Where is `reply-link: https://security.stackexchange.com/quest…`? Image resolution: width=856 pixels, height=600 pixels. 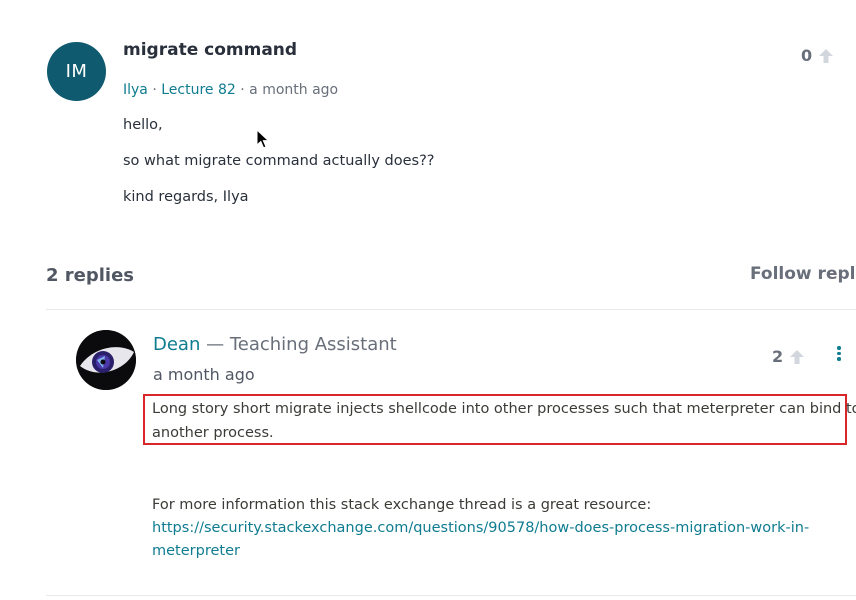 reply-link: https://security.stackexchange.com/quest… is located at coordinates (480, 528).